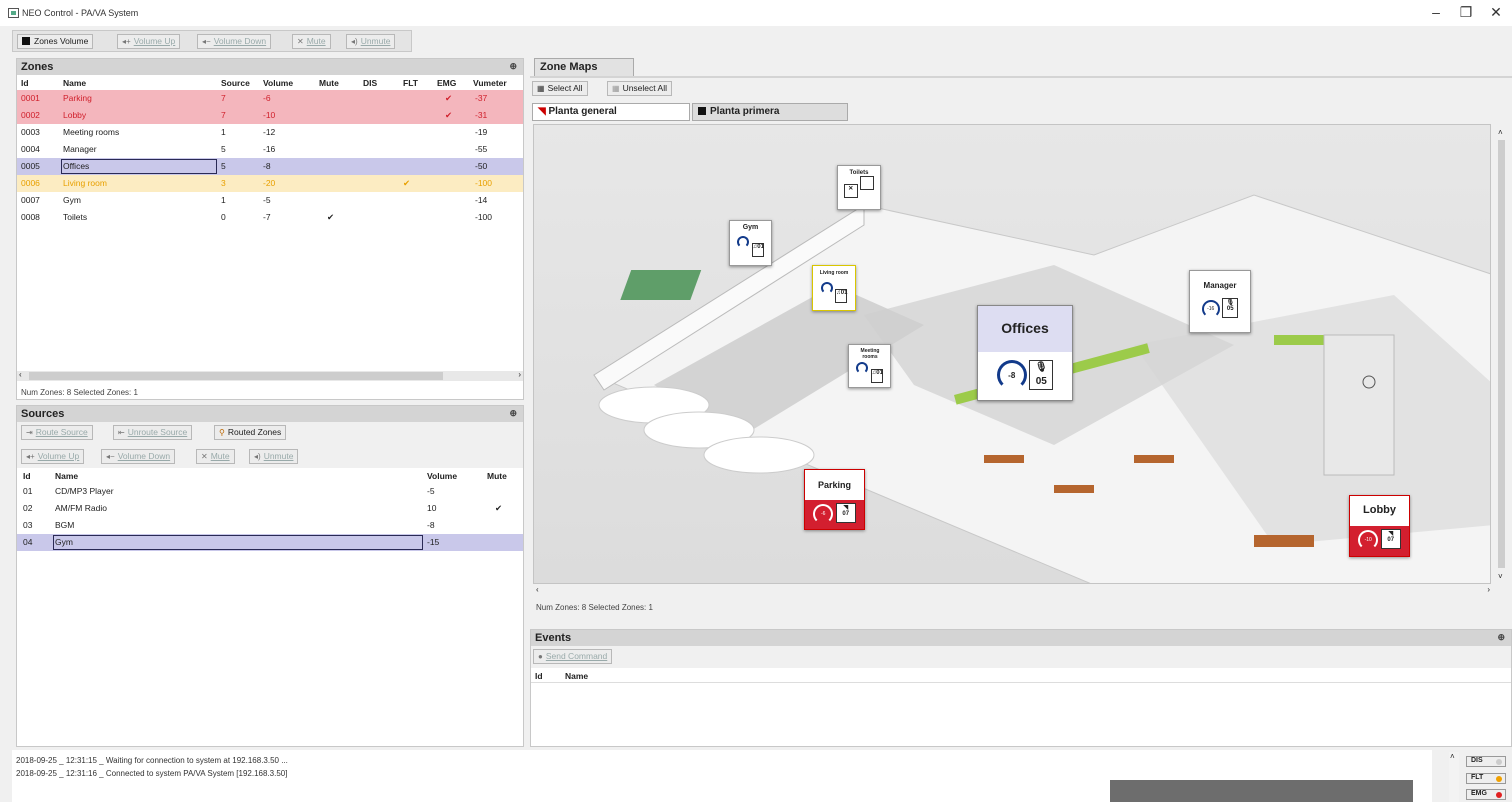 The image size is (1512, 802). Describe the element at coordinates (267, 98) in the screenshot. I see `zone-cell-volume: -6` at that location.